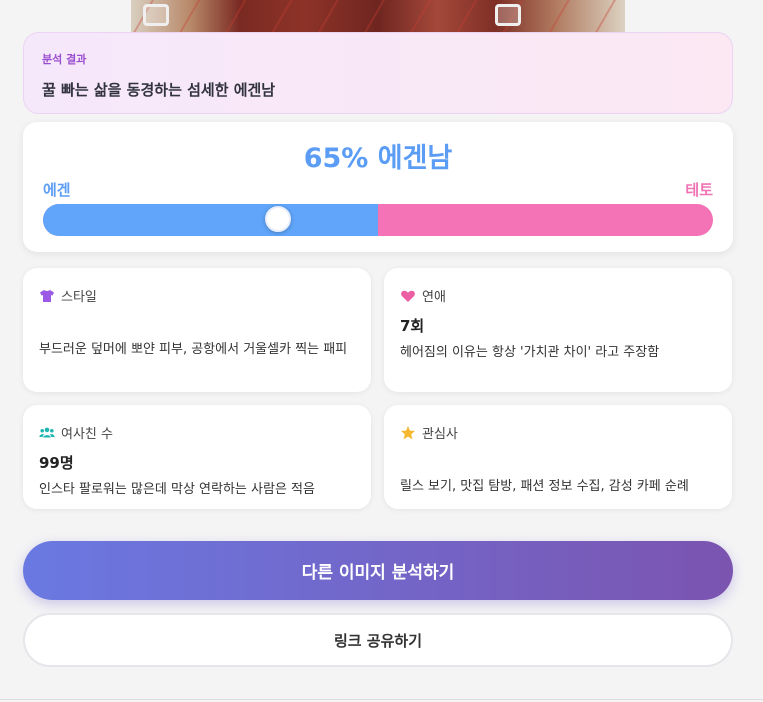 The image size is (763, 702). What do you see at coordinates (434, 297) in the screenshot?
I see `love-card-title: 연애` at bounding box center [434, 297].